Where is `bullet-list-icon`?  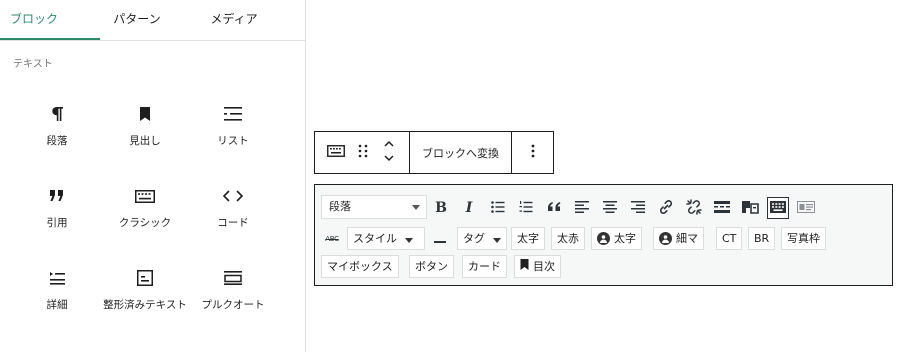 bullet-list-icon is located at coordinates (498, 208).